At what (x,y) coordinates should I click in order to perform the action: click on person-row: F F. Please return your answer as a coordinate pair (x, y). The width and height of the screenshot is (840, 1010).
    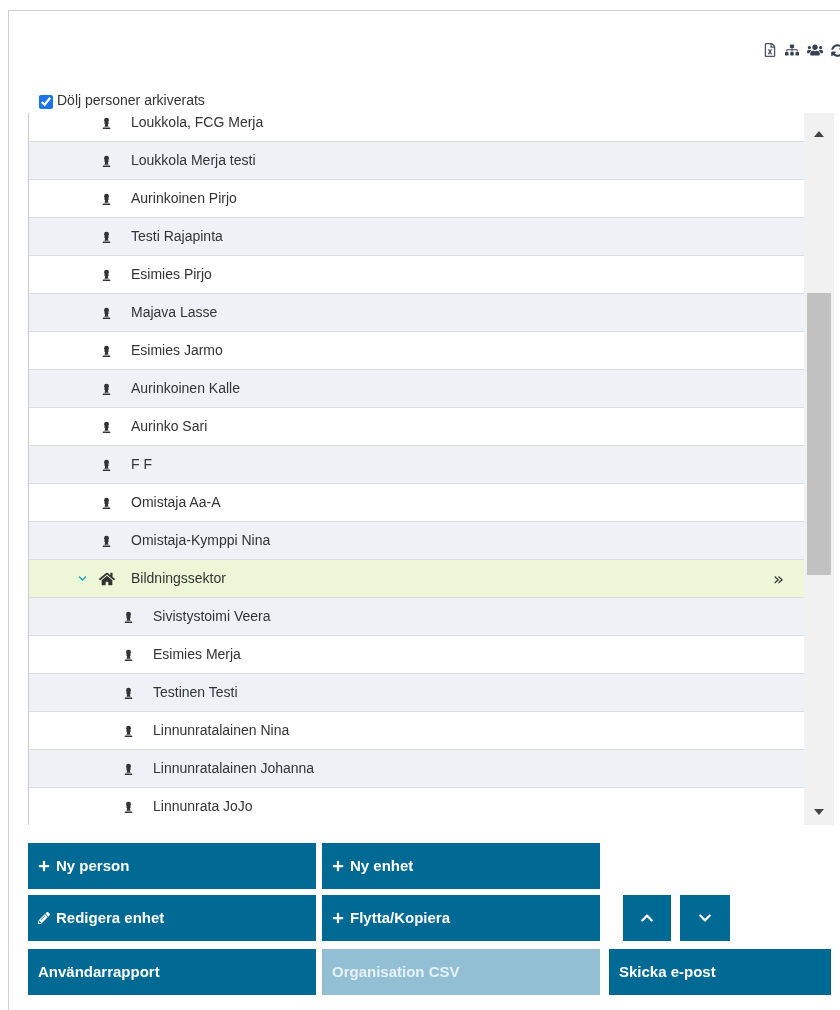
    Looking at the image, I should click on (416, 465).